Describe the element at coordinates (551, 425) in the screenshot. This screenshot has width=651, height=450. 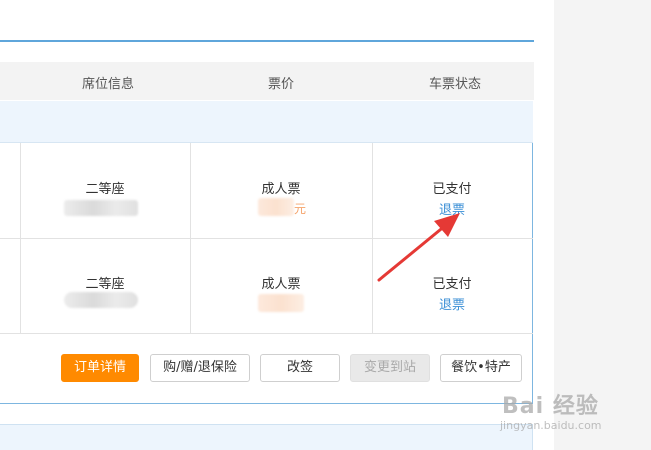
I see `baidu-watermark-url: jingyan.baidu.com` at that location.